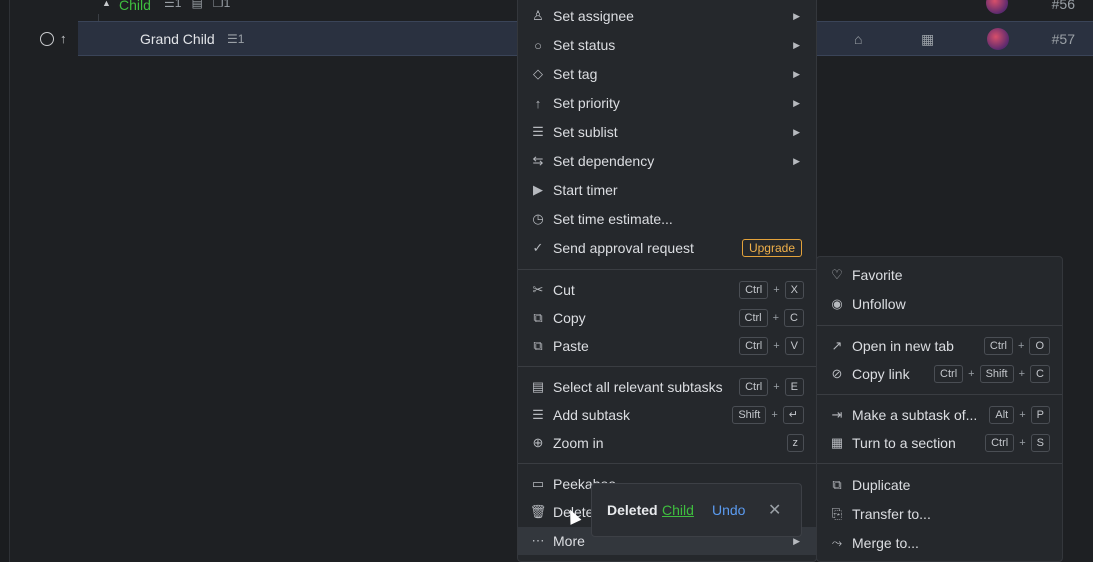 The width and height of the screenshot is (1093, 562). What do you see at coordinates (927, 39) in the screenshot?
I see `calendar-icon: ▦` at bounding box center [927, 39].